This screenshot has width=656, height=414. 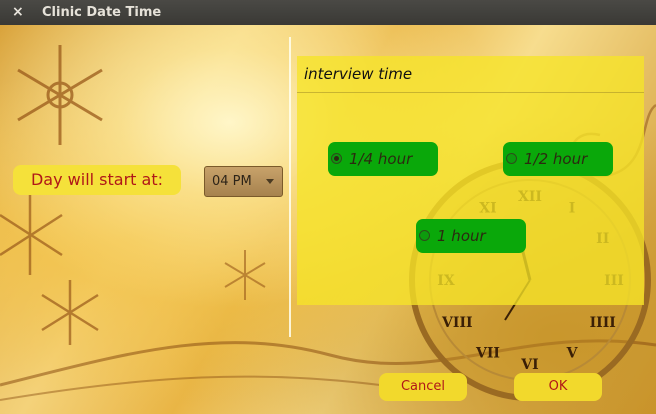 I want to click on radio-checked-icon, so click(x=336, y=158).